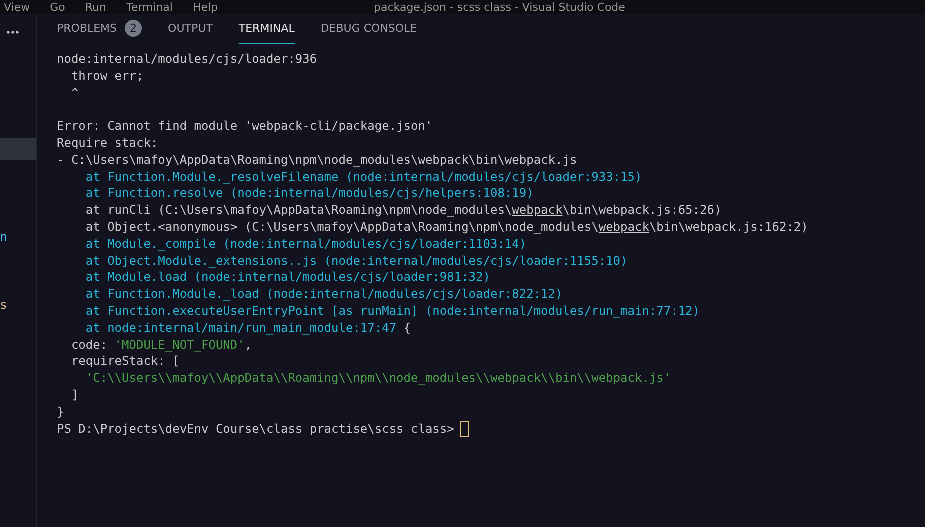 Image resolution: width=925 pixels, height=527 pixels. Describe the element at coordinates (642, 210) in the screenshot. I see `terminal-text: \bin\webpack.js:65:26)` at that location.